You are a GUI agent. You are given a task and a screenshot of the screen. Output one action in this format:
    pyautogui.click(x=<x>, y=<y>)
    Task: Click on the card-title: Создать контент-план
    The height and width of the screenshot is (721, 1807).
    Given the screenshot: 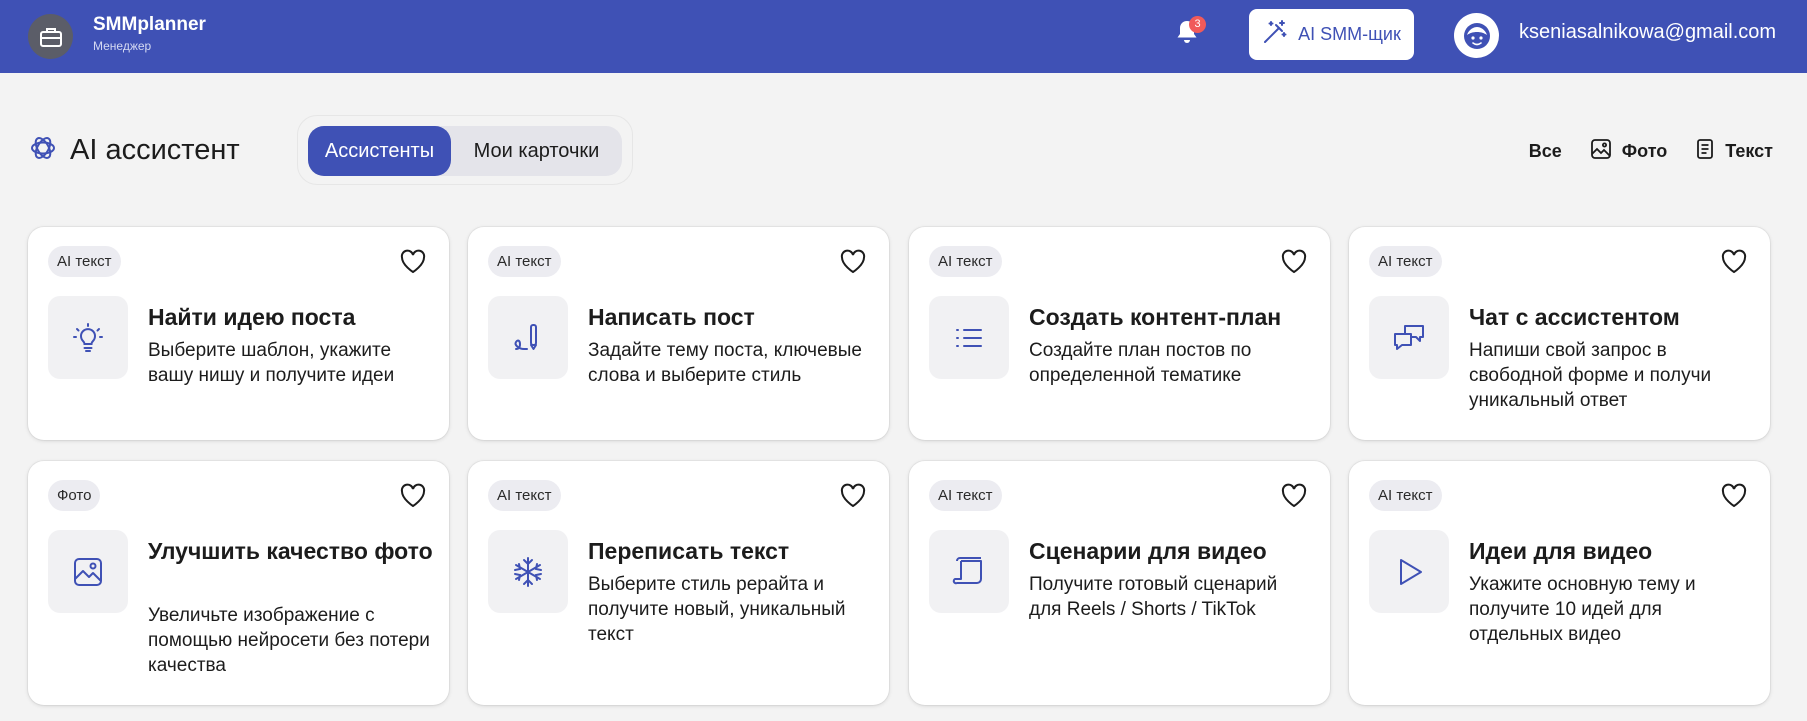 What is the action you would take?
    pyautogui.click(x=1155, y=317)
    